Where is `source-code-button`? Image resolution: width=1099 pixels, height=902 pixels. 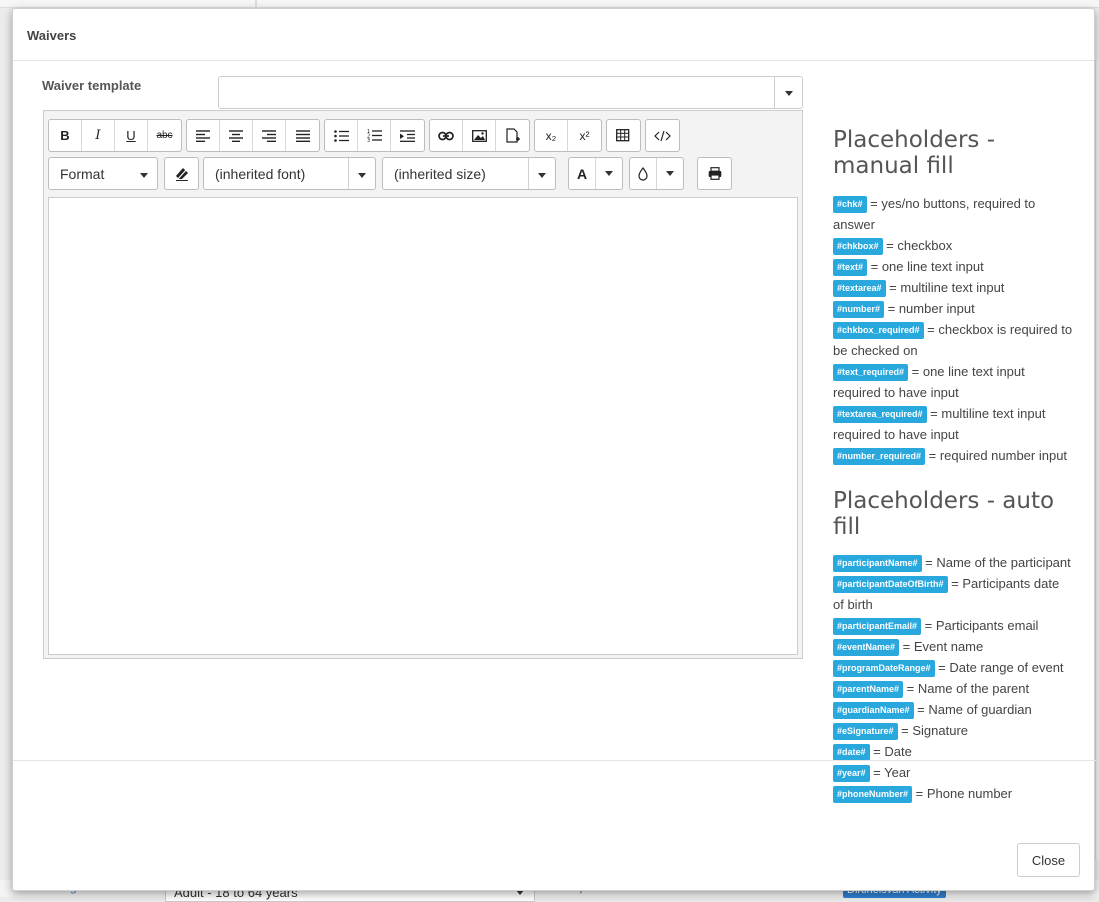 source-code-button is located at coordinates (662, 135).